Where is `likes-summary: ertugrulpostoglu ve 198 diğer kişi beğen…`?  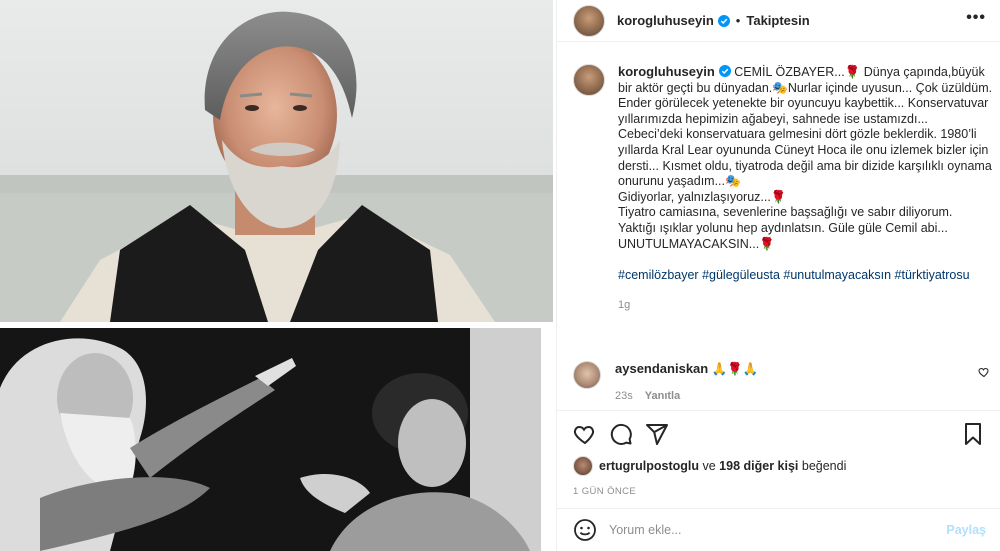 likes-summary: ertugrulpostoglu ve 198 diğer kişi beğen… is located at coordinates (709, 466).